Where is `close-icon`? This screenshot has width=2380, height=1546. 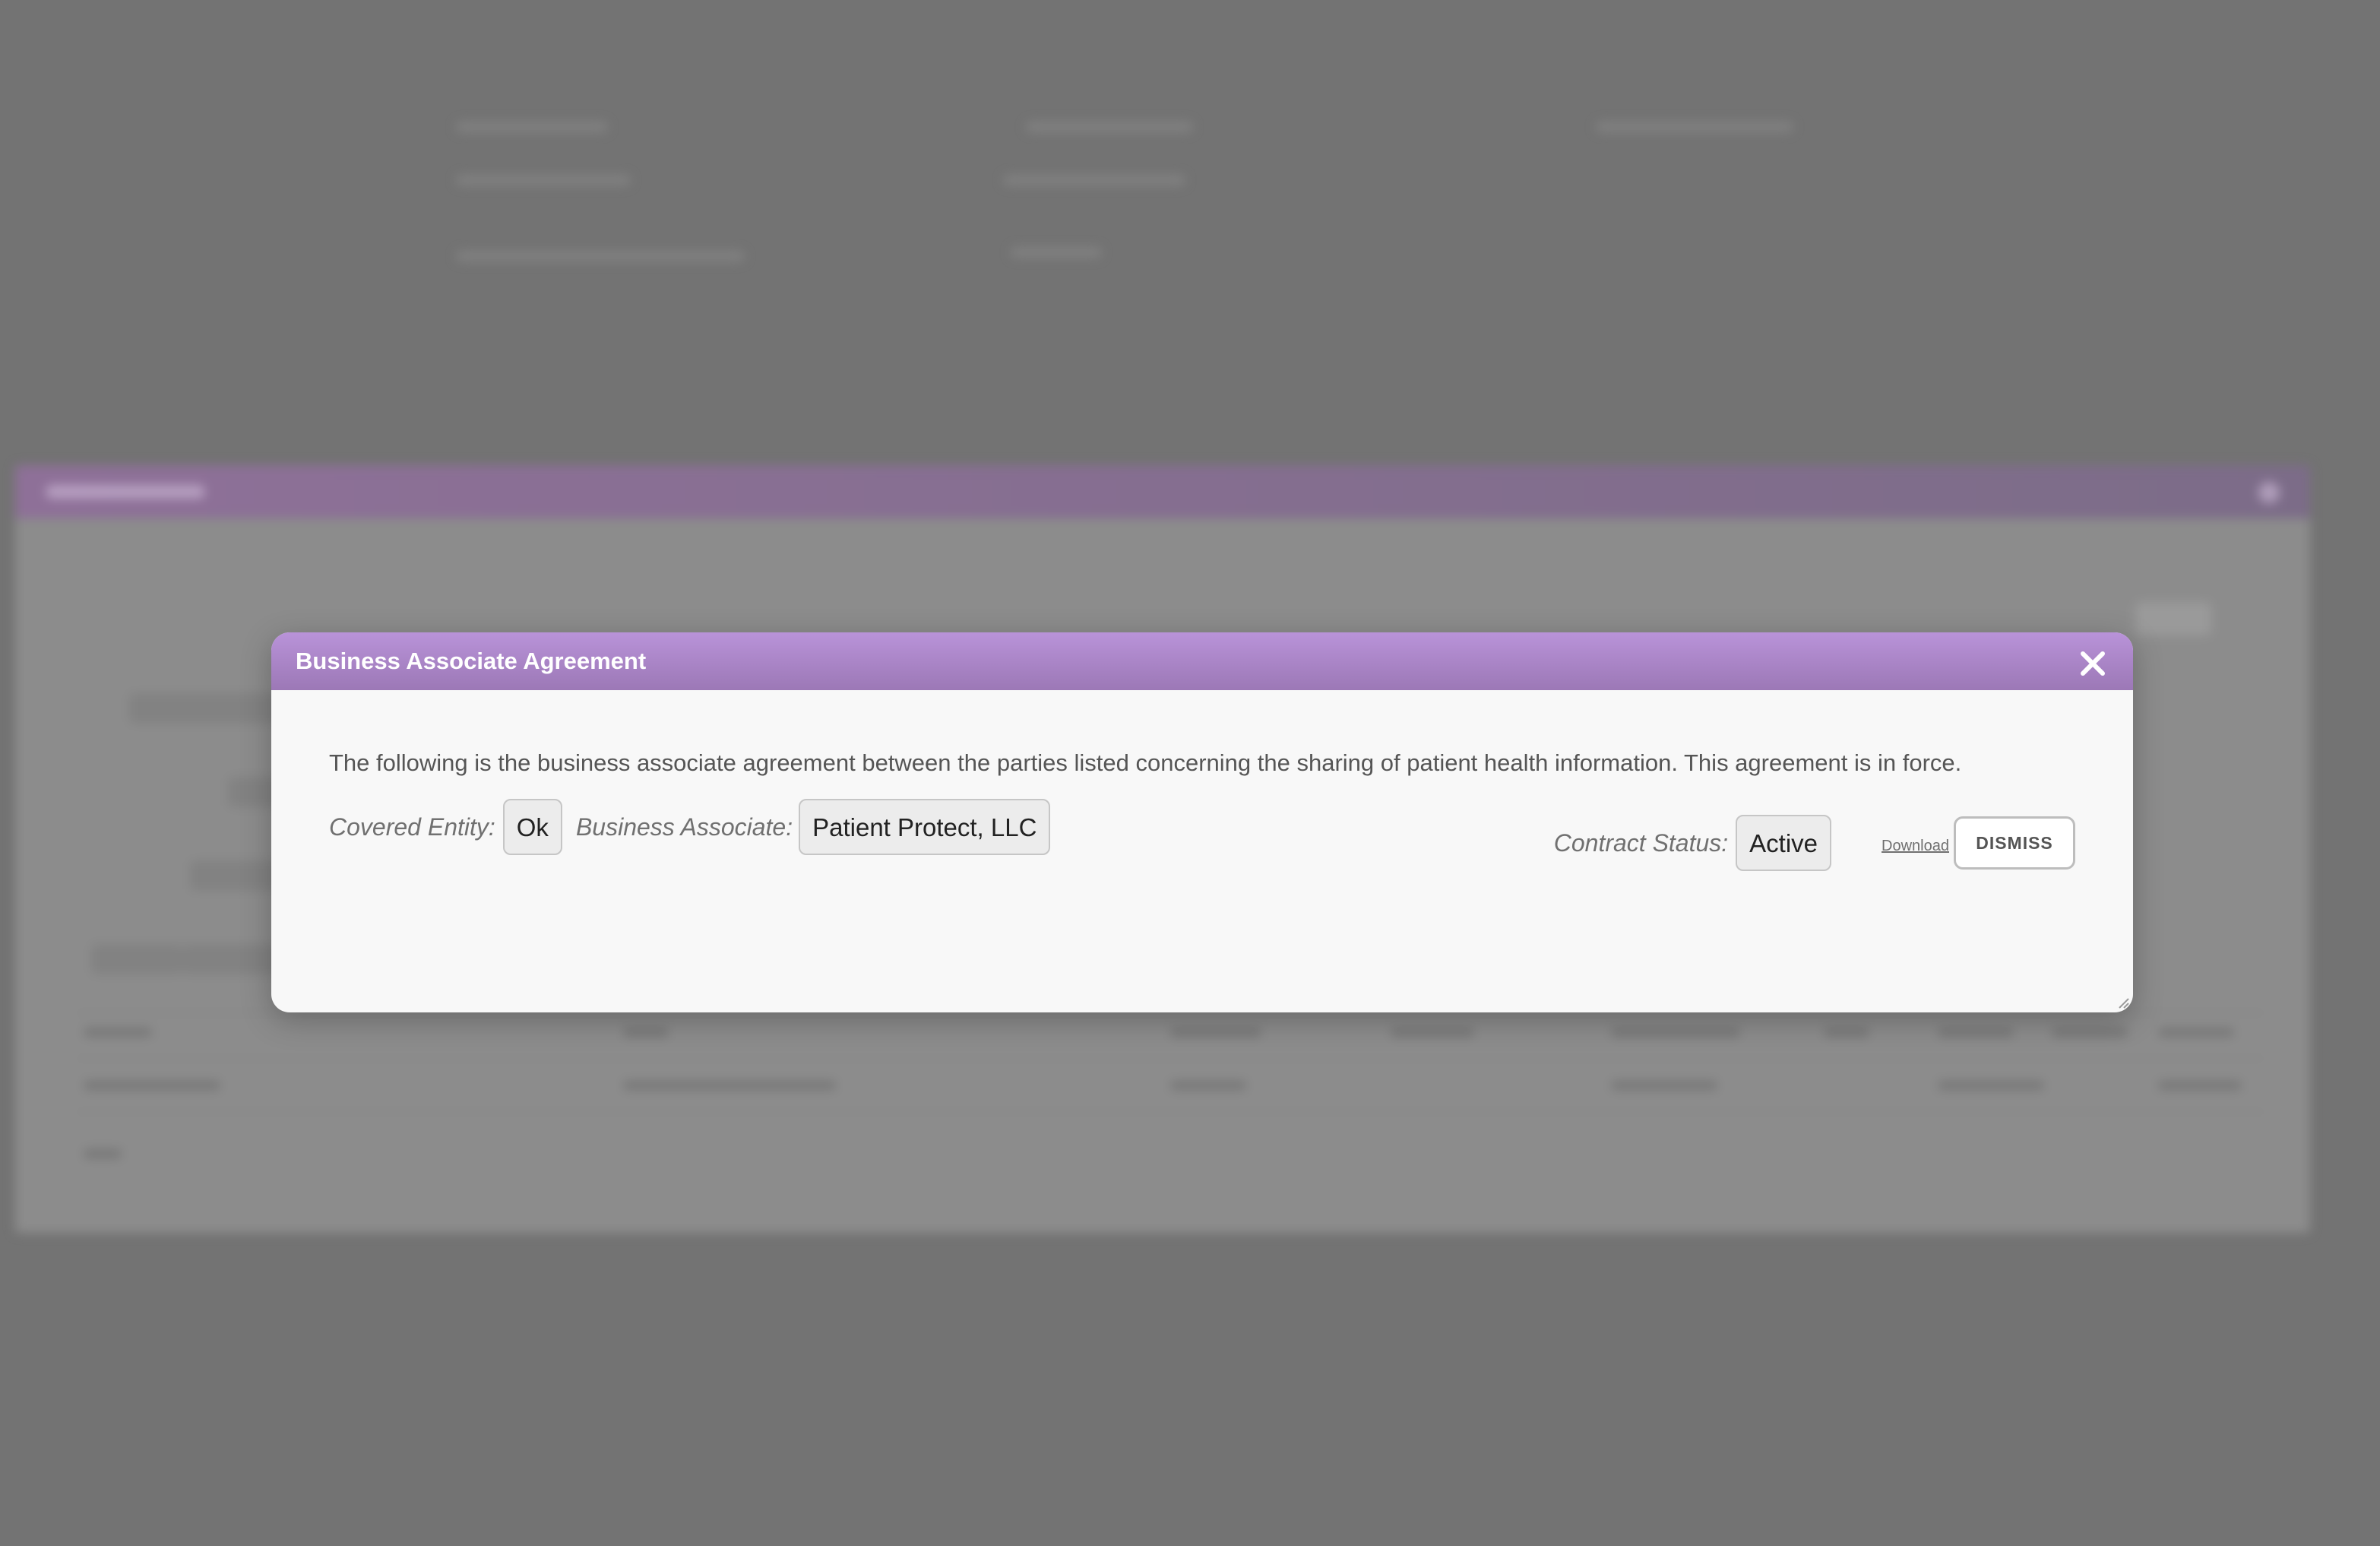
close-icon is located at coordinates (2093, 663).